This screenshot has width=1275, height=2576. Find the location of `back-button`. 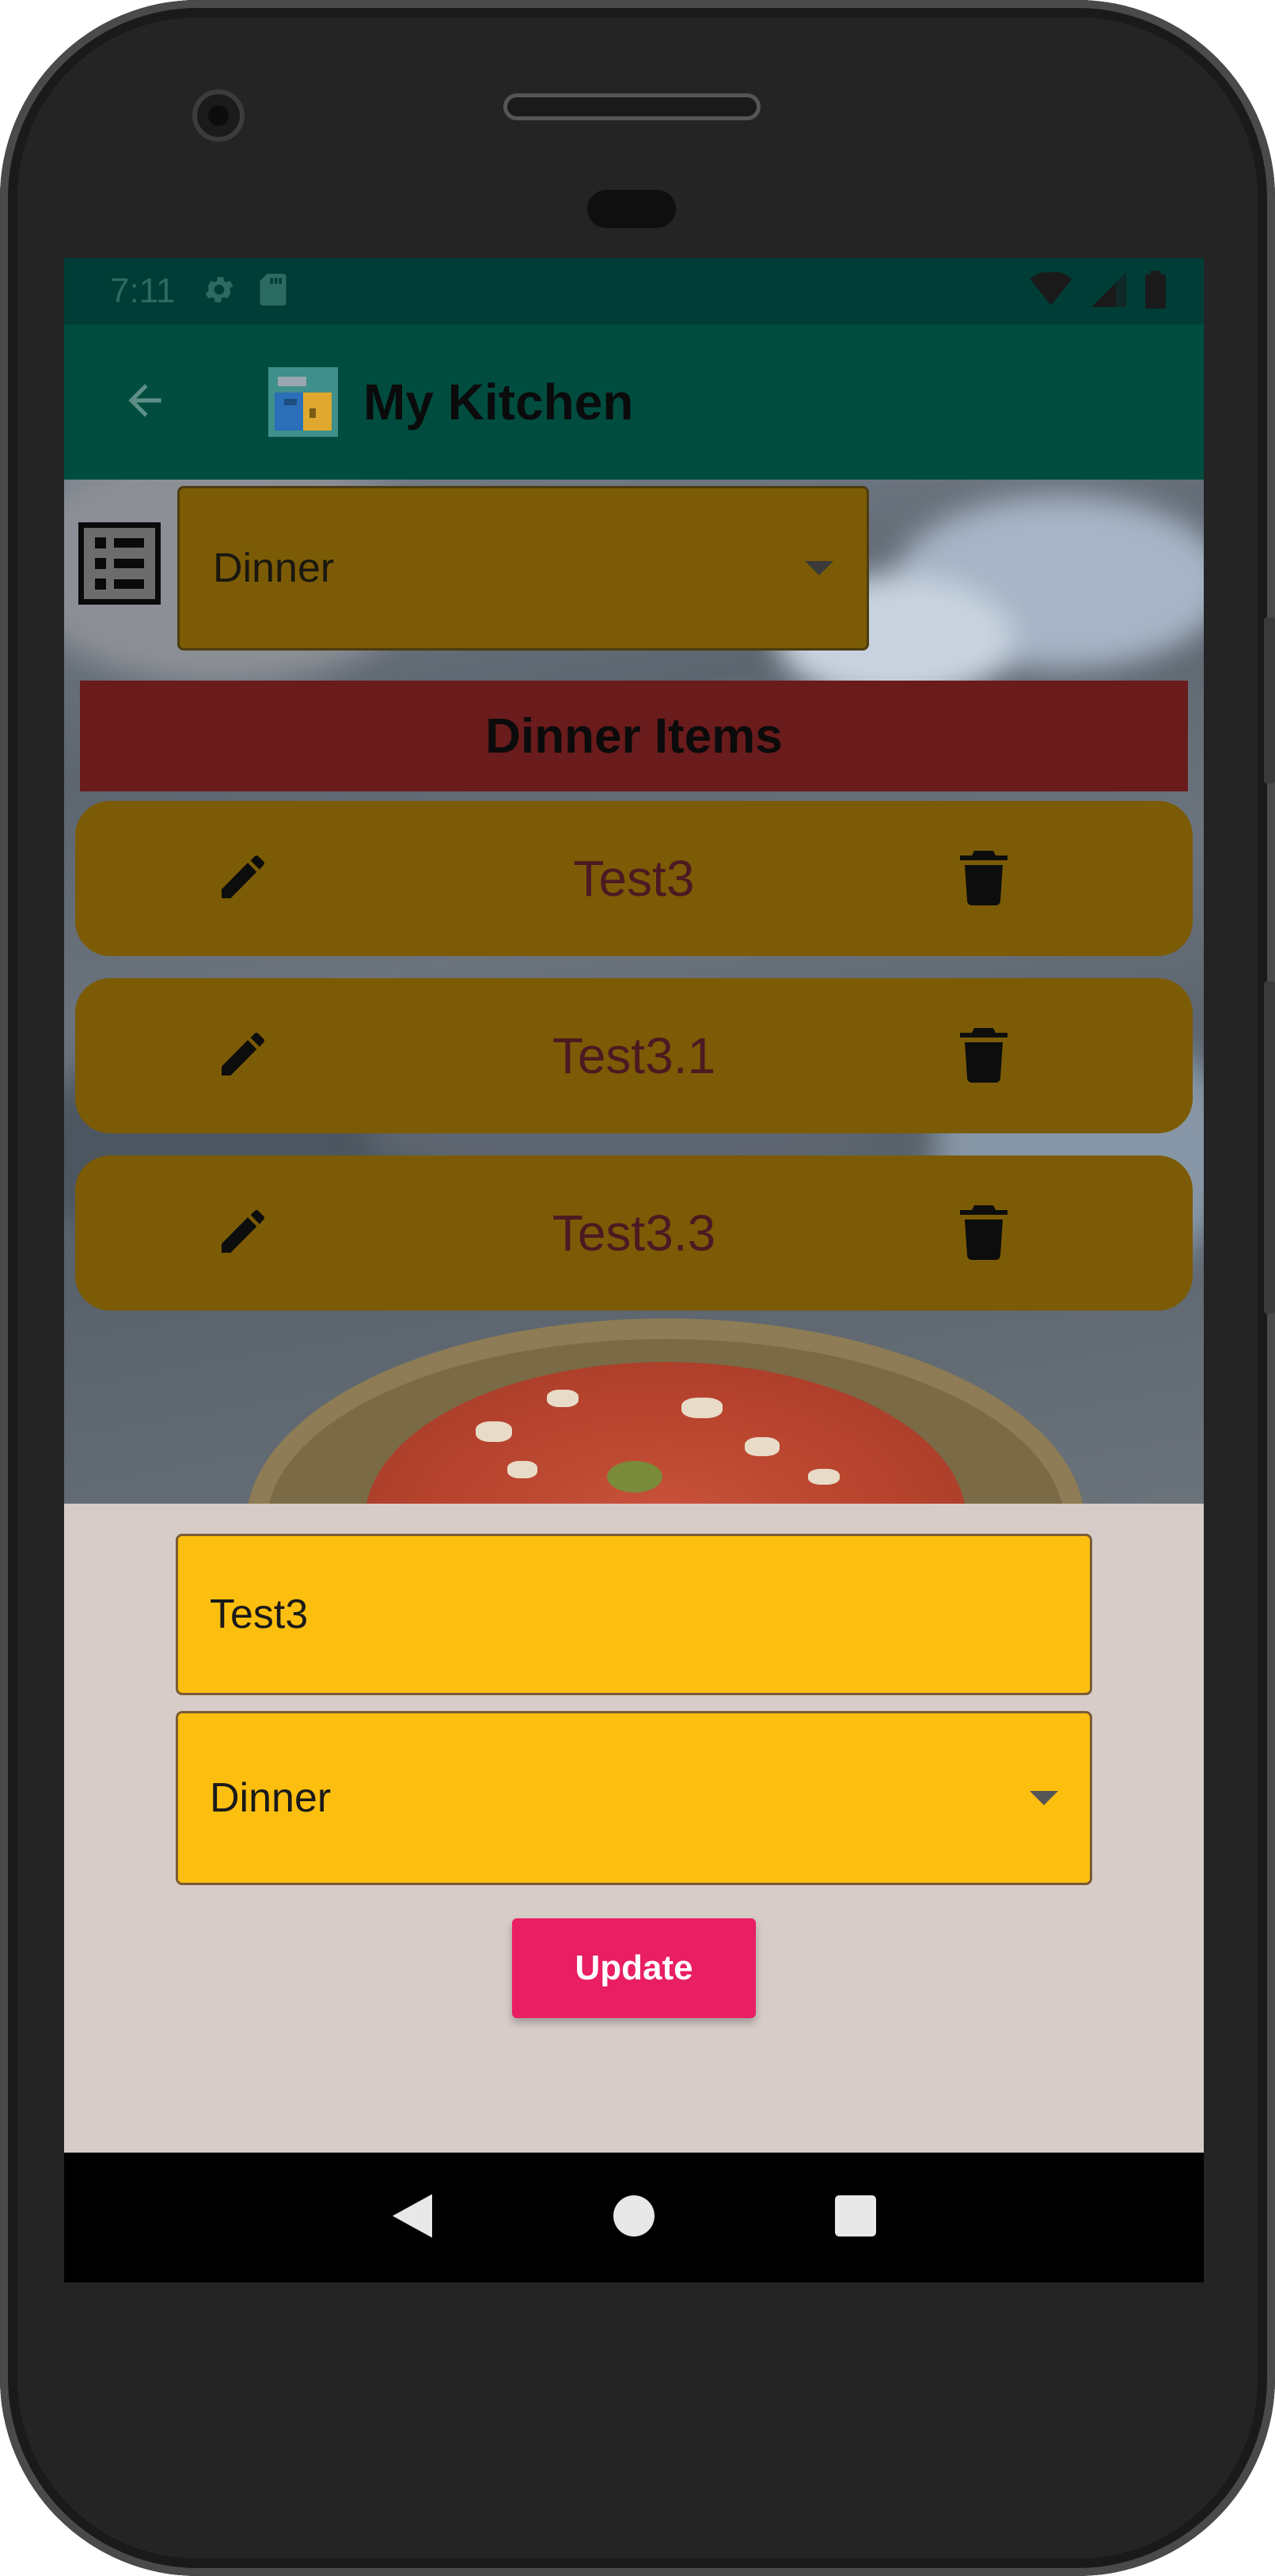

back-button is located at coordinates (145, 402).